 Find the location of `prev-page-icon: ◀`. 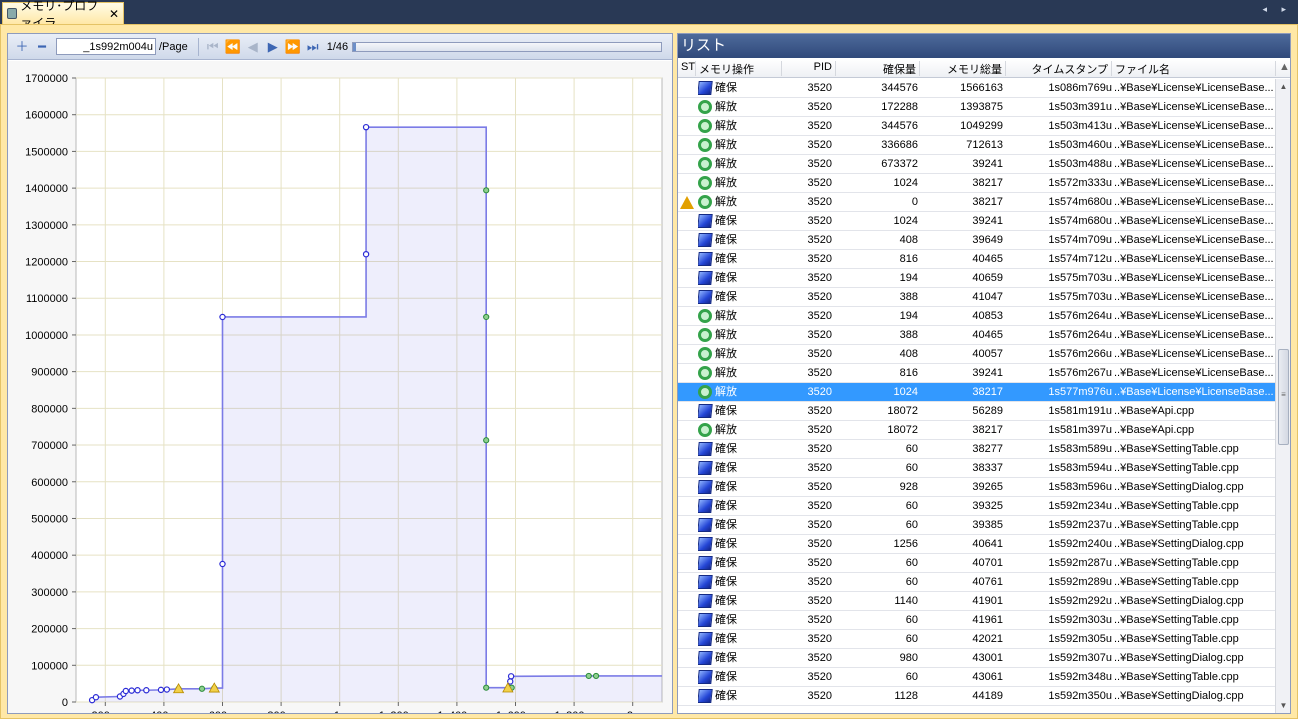

prev-page-icon: ◀ is located at coordinates (253, 47).